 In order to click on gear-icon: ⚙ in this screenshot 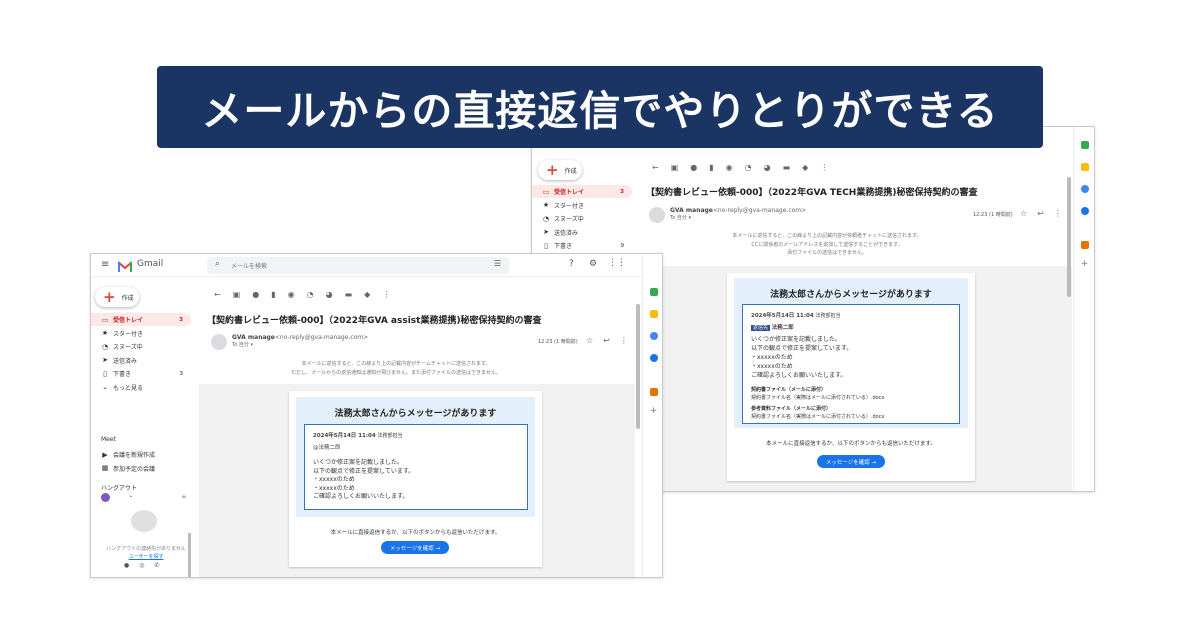, I will do `click(593, 264)`.